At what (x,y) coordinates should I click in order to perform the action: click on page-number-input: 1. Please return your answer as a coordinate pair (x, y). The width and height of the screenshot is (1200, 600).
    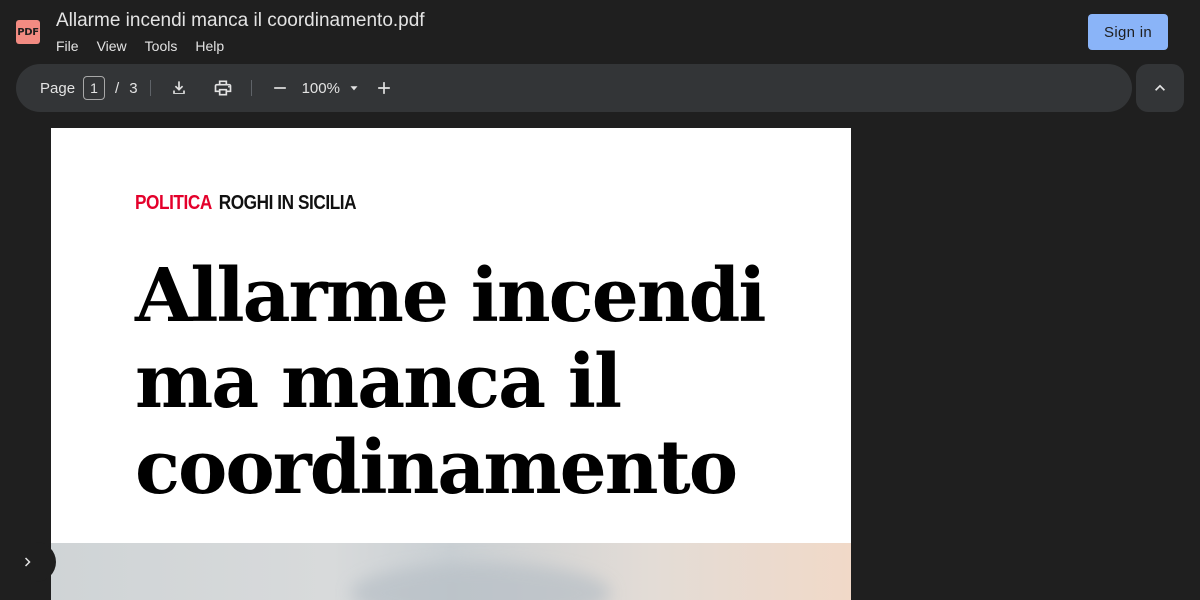
    Looking at the image, I should click on (94, 88).